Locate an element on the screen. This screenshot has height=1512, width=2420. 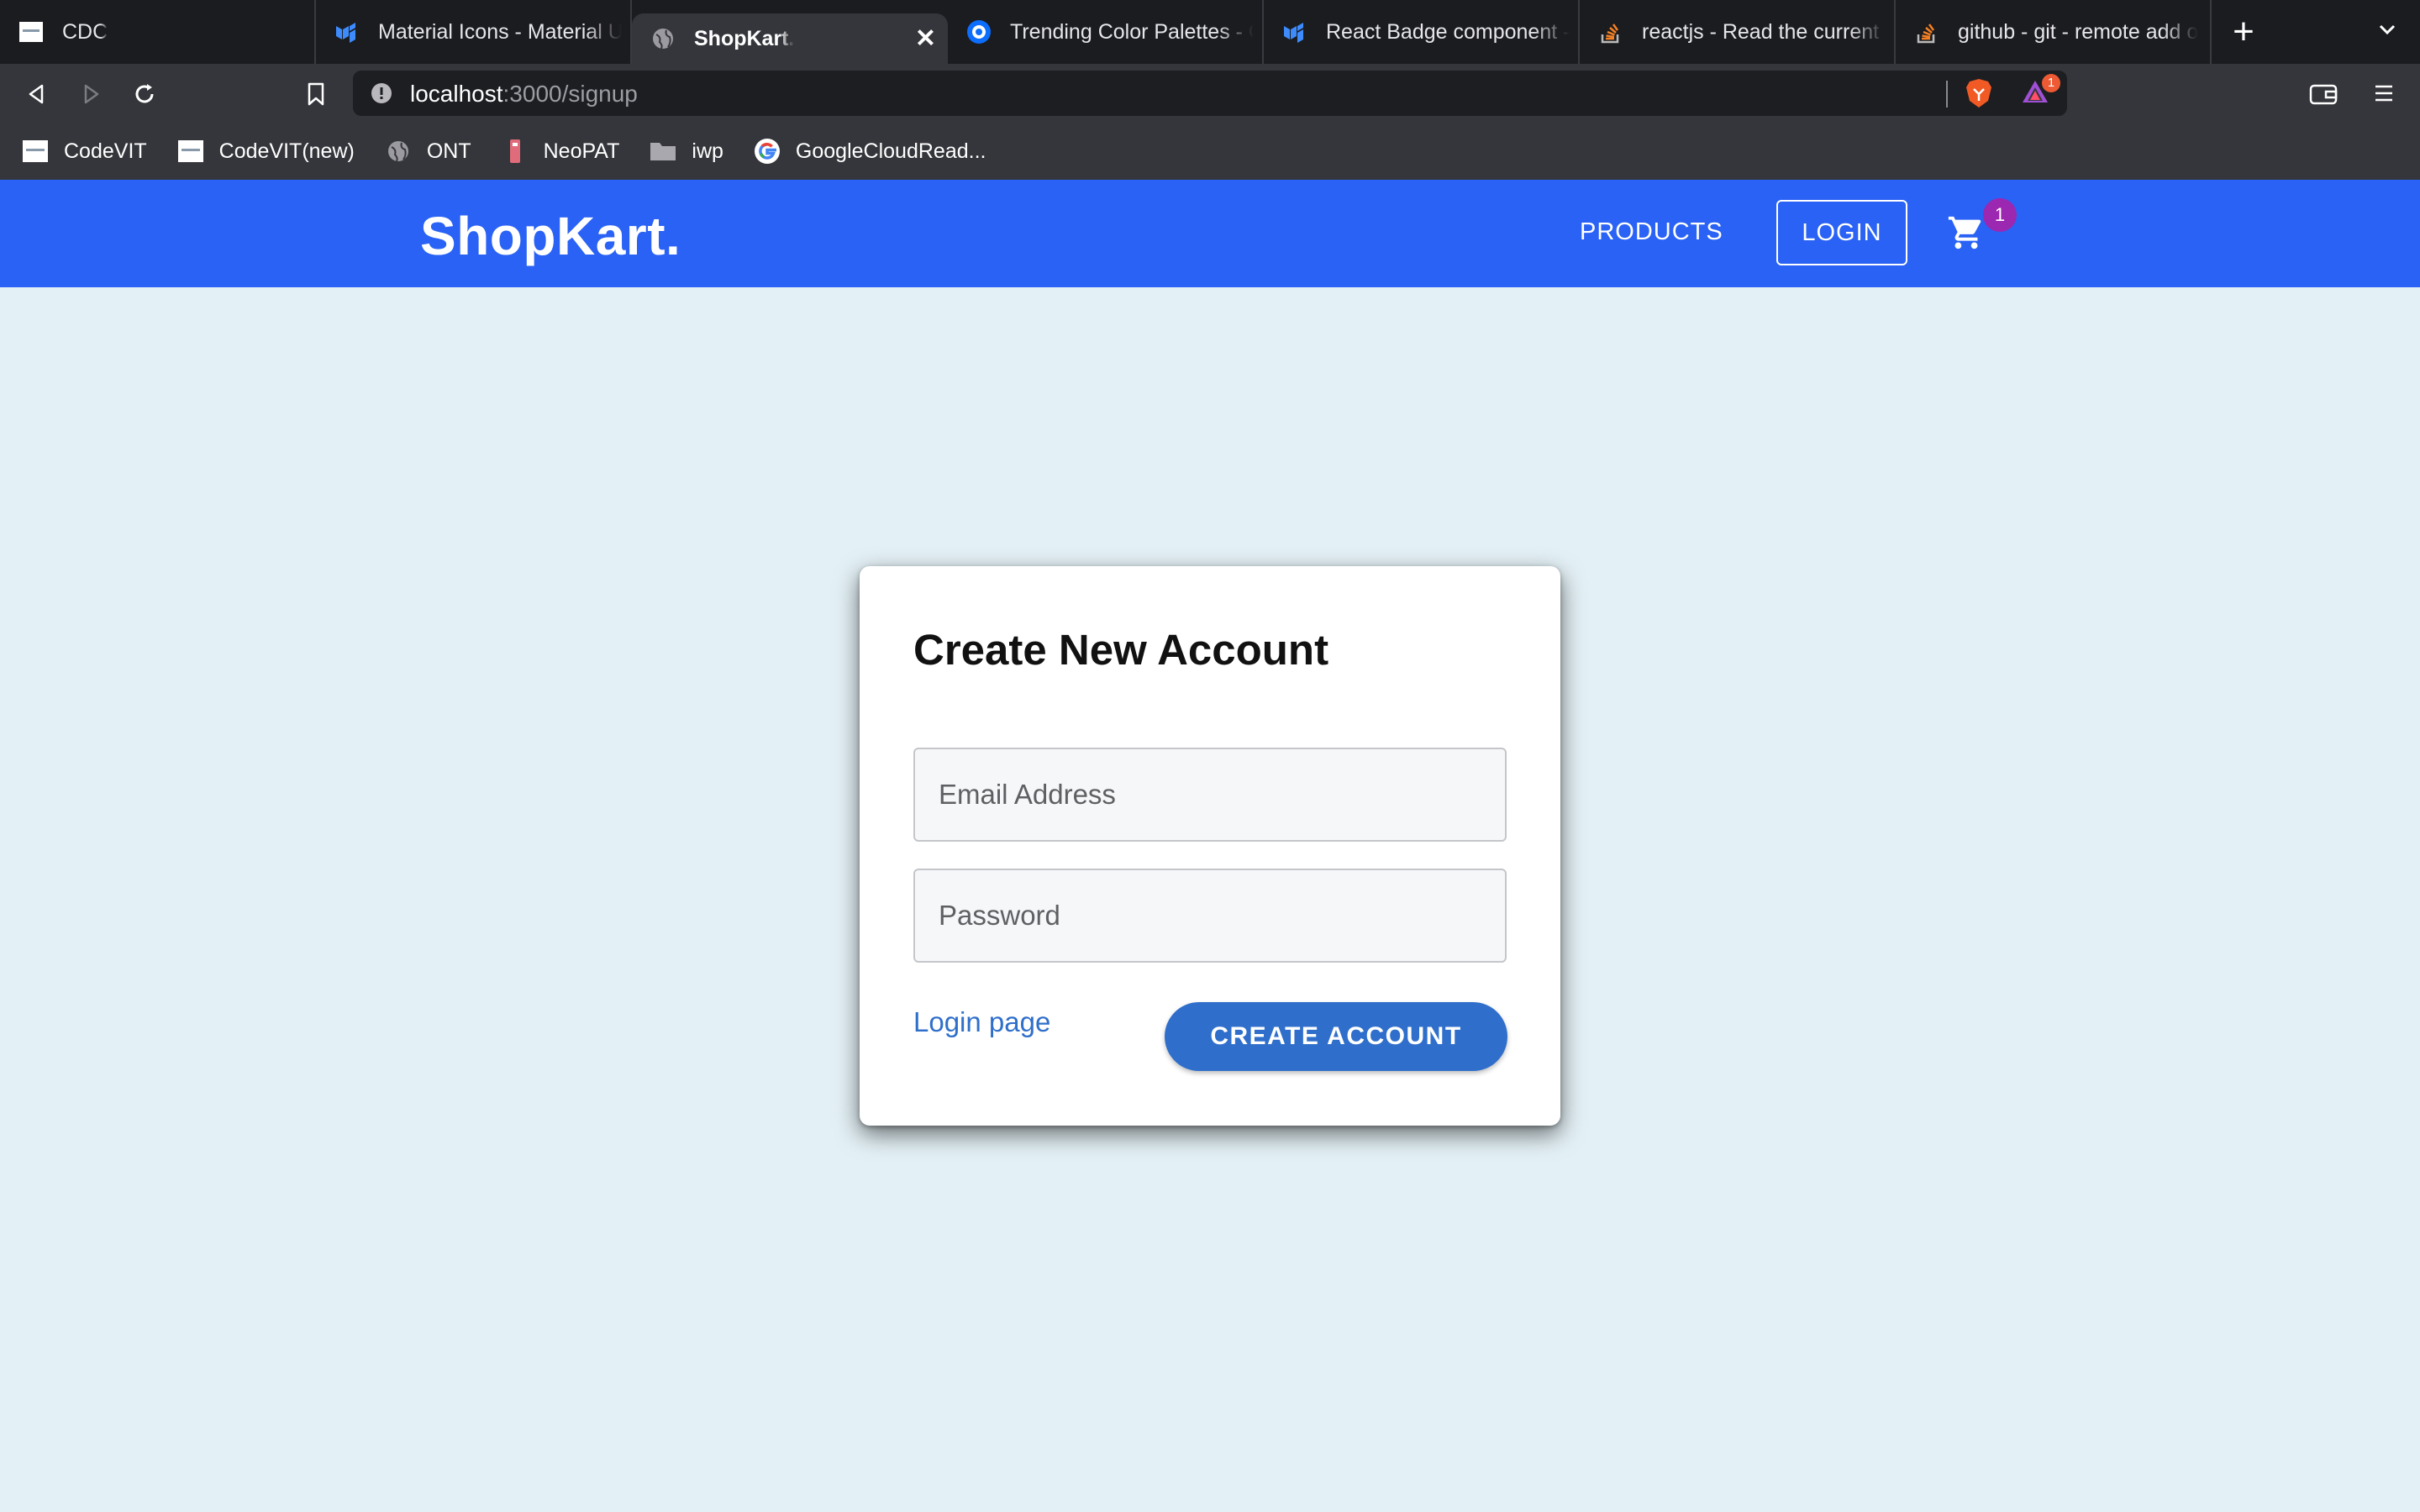
tab-react-badge: React Badge component - is located at coordinates (1422, 32).